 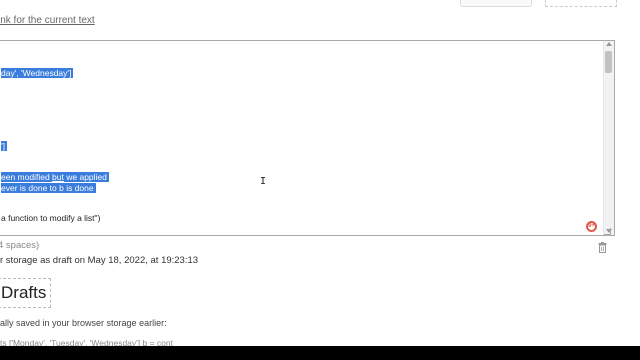 What do you see at coordinates (47, 20) in the screenshot?
I see `permalink-link: ink for the current text` at bounding box center [47, 20].